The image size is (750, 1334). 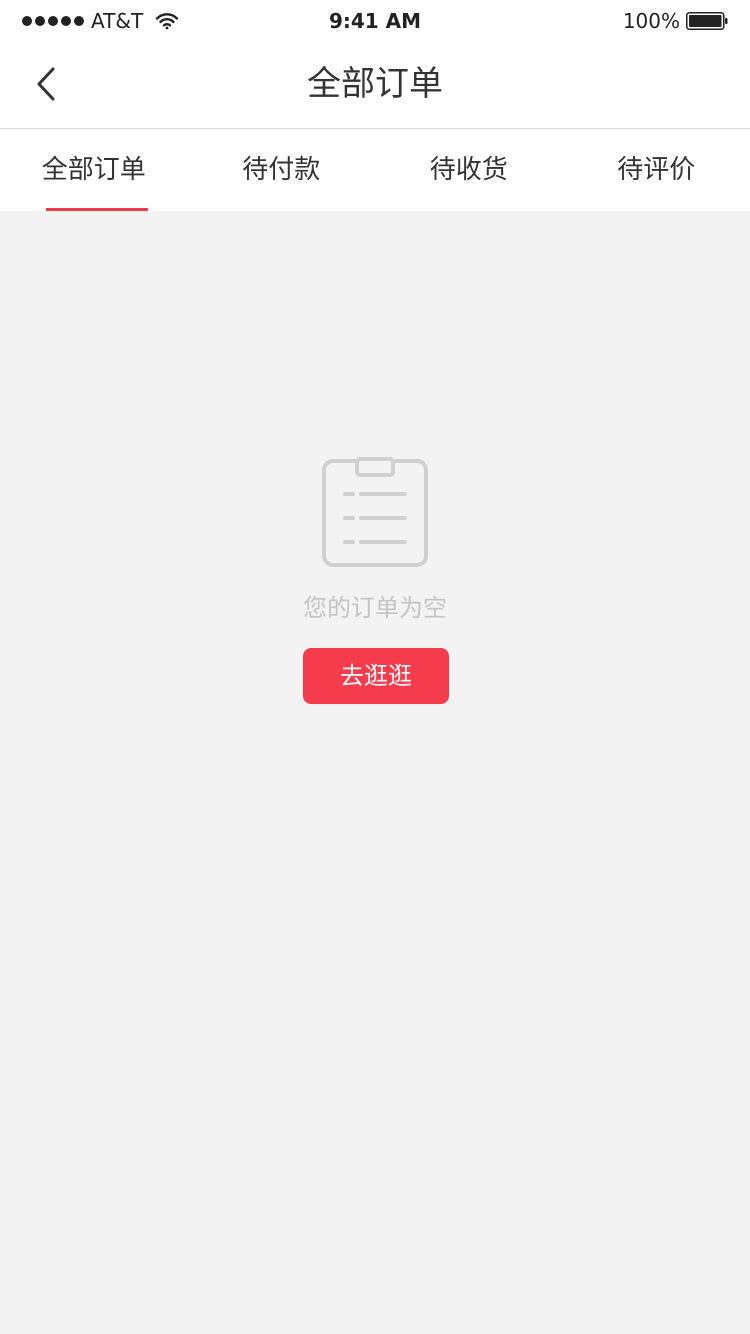 I want to click on tab-pending-receipt: 待收货, so click(x=469, y=170).